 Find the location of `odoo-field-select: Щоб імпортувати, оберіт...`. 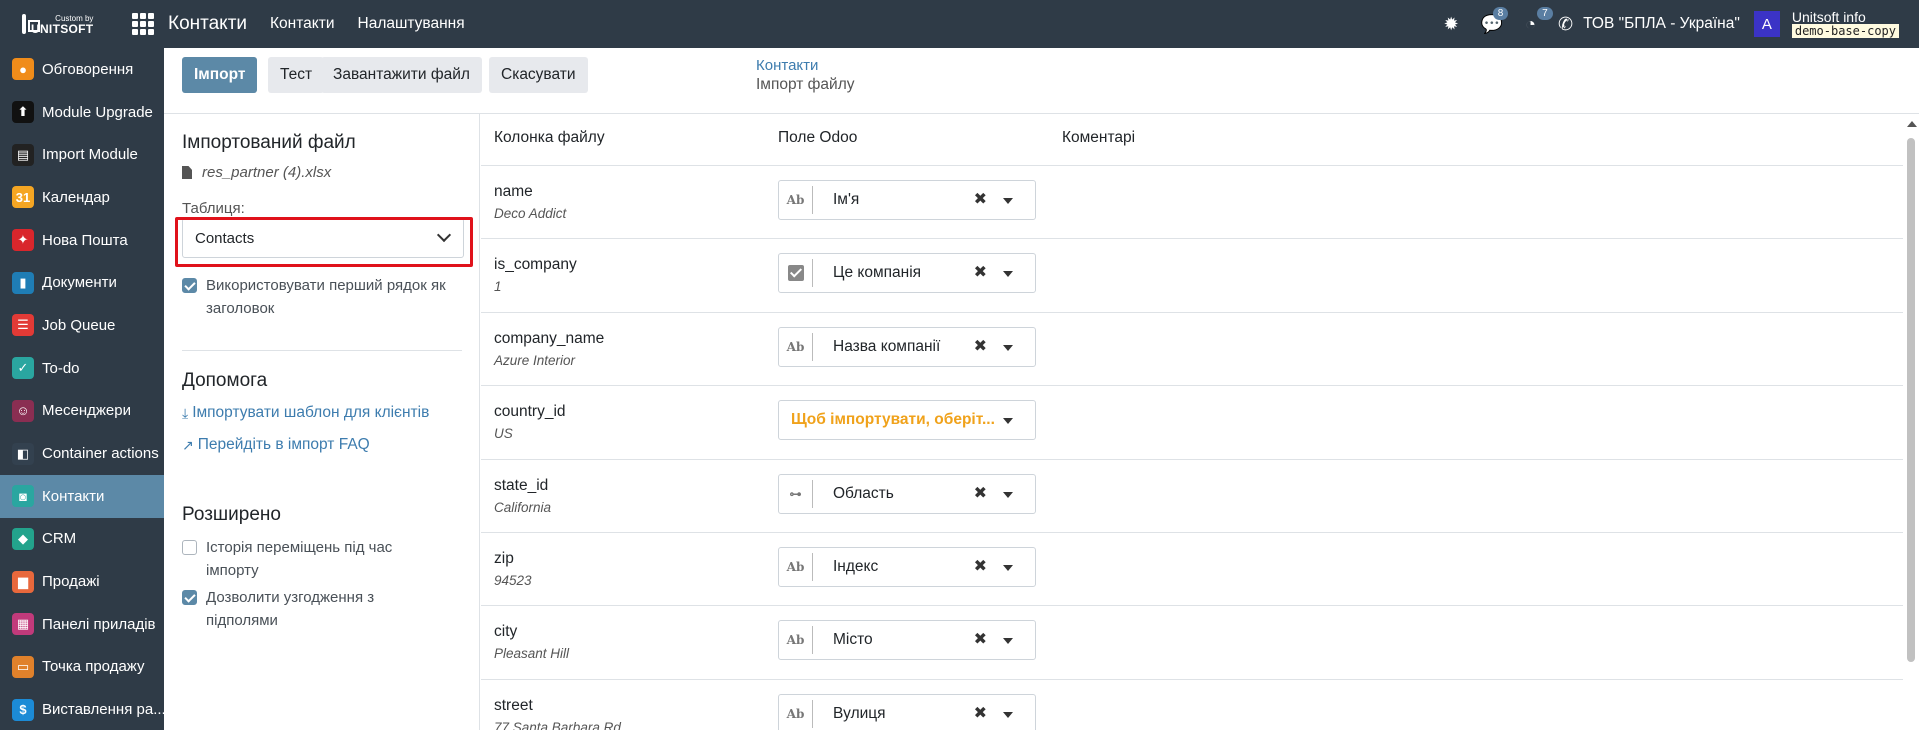

odoo-field-select: Щоб імпортувати, оберіт... is located at coordinates (907, 420).